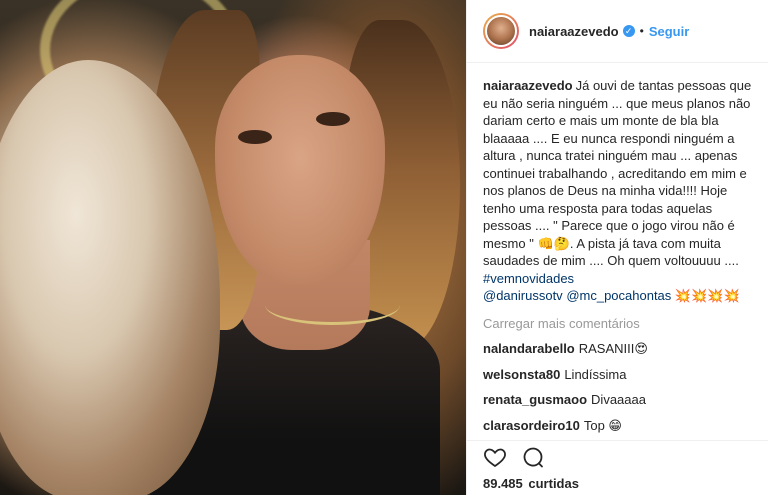 The height and width of the screenshot is (495, 768). I want to click on face, so click(300, 170).